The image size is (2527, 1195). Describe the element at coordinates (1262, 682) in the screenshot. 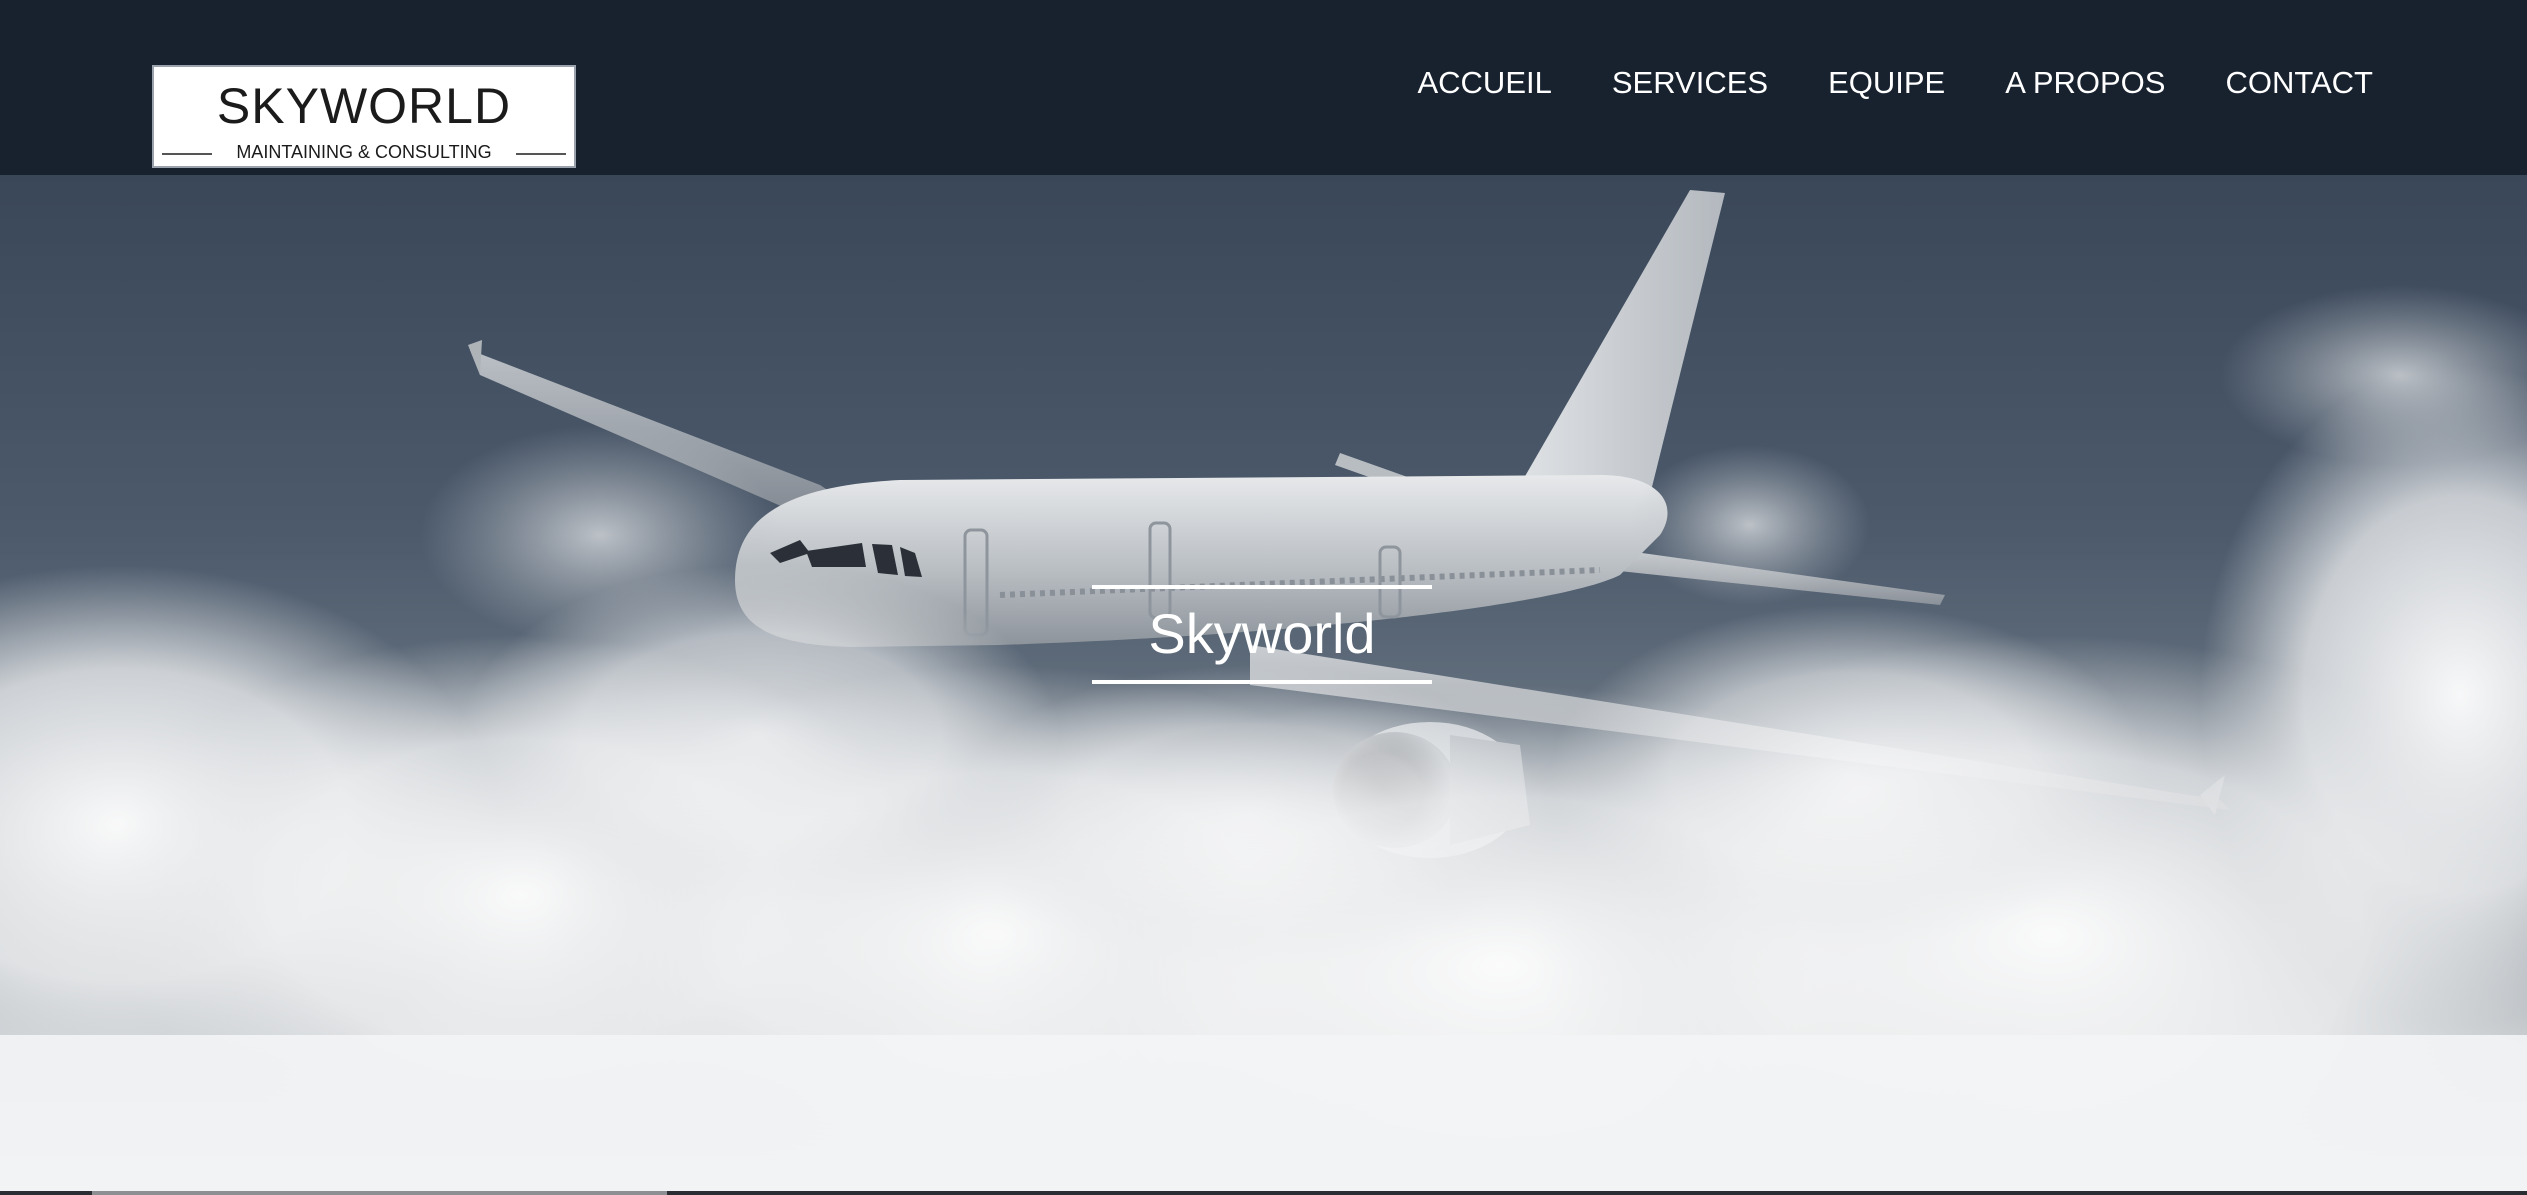

I see `hero-rule-bottom` at that location.